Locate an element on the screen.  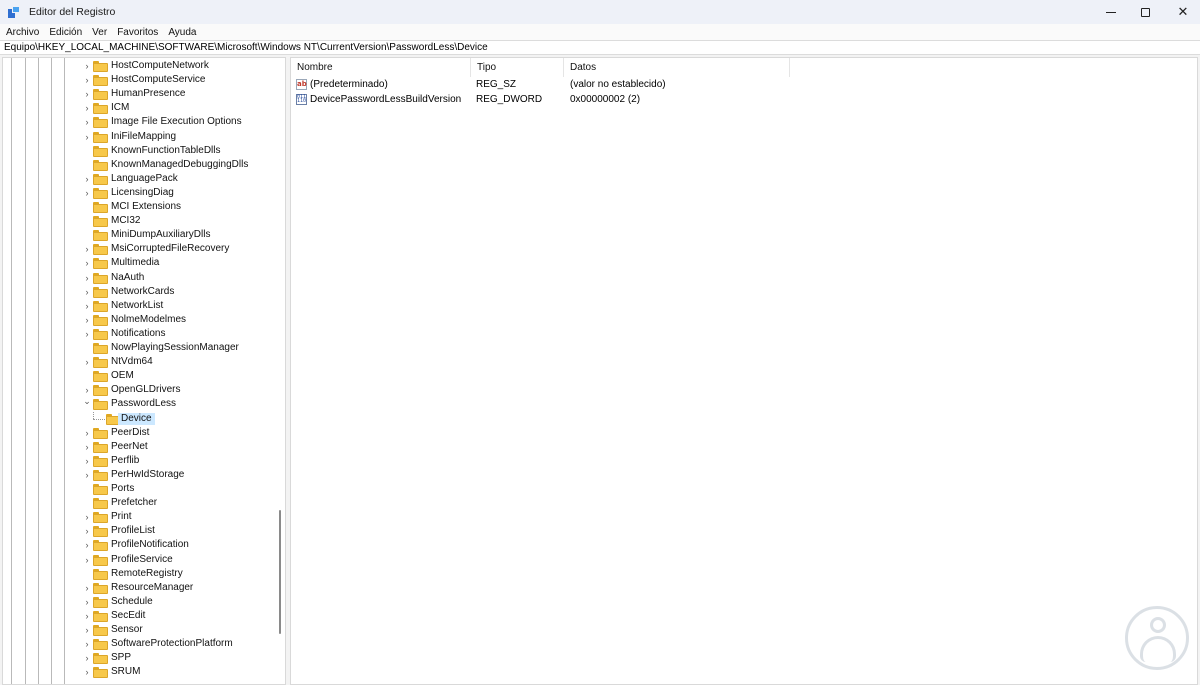
tree-item: › Schedule is located at coordinates (138, 602).